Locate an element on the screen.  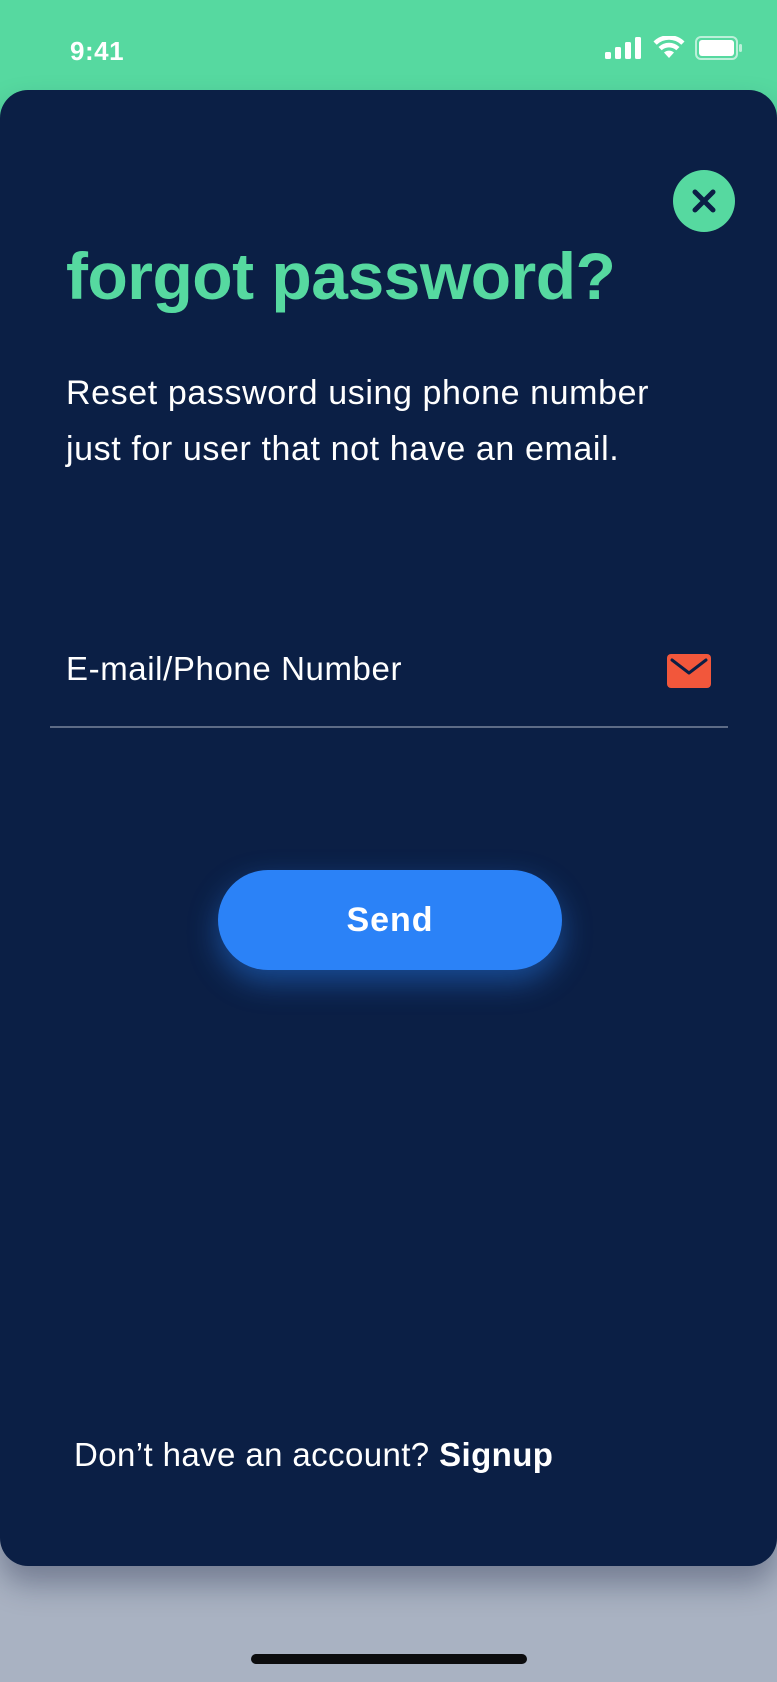
signup-link: Signup is located at coordinates (496, 1454).